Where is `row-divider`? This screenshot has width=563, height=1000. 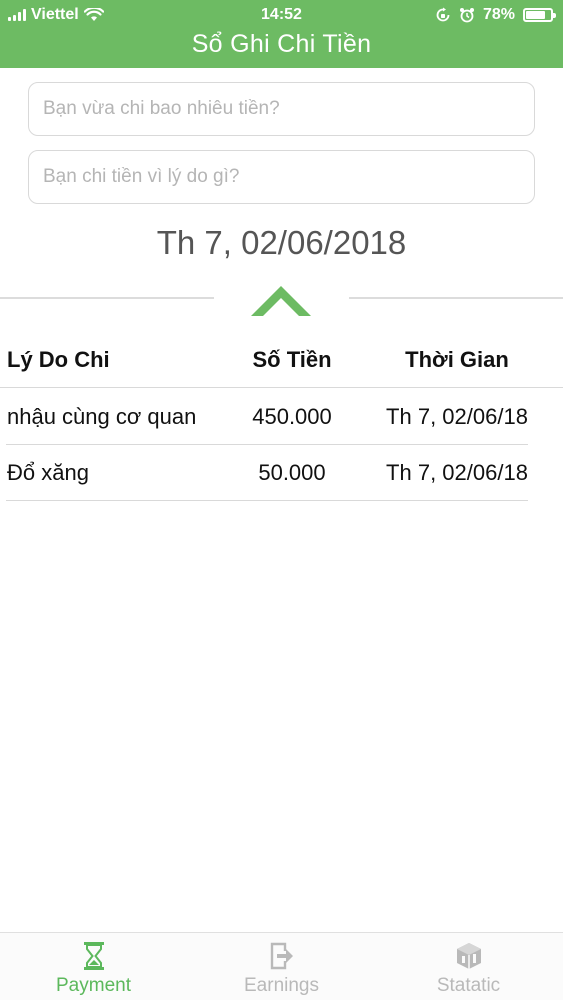
row-divider is located at coordinates (267, 500).